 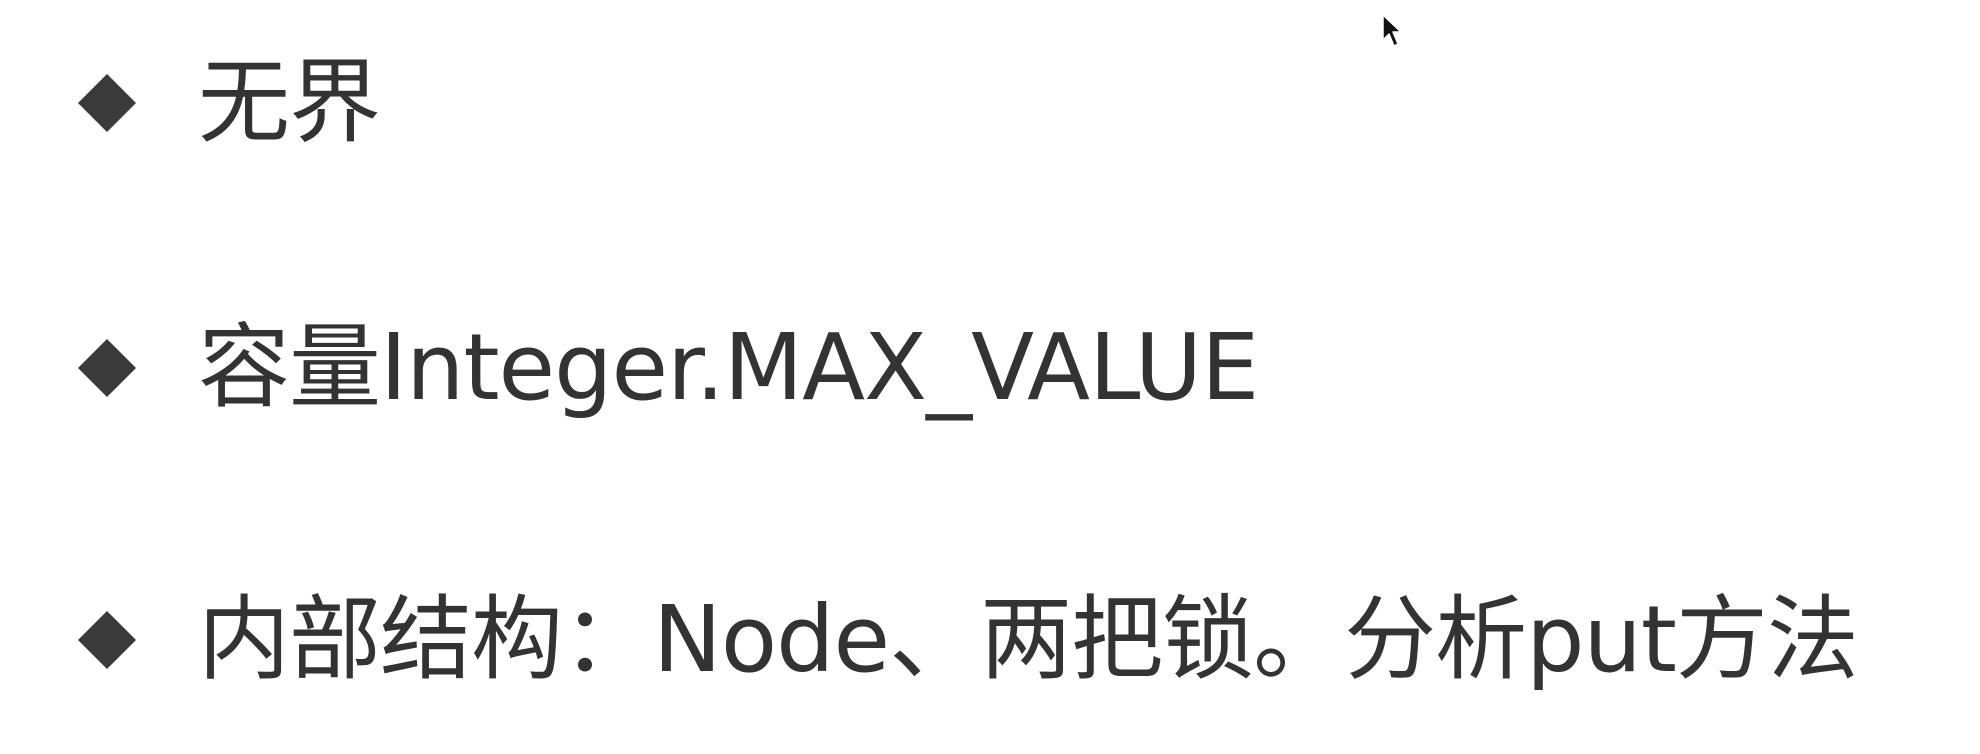 I want to click on mouse-pointer-icon, so click(x=1393, y=31).